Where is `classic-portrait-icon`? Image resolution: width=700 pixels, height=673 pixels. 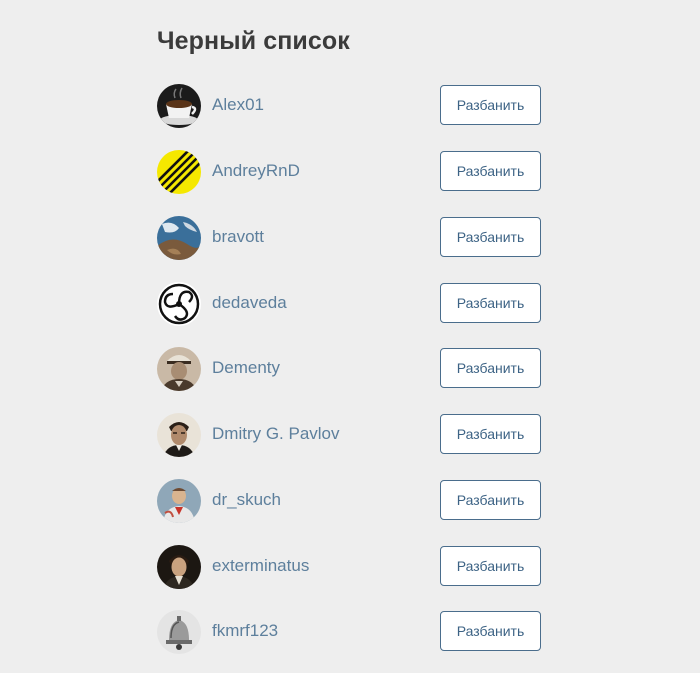
classic-portrait-icon is located at coordinates (179, 567).